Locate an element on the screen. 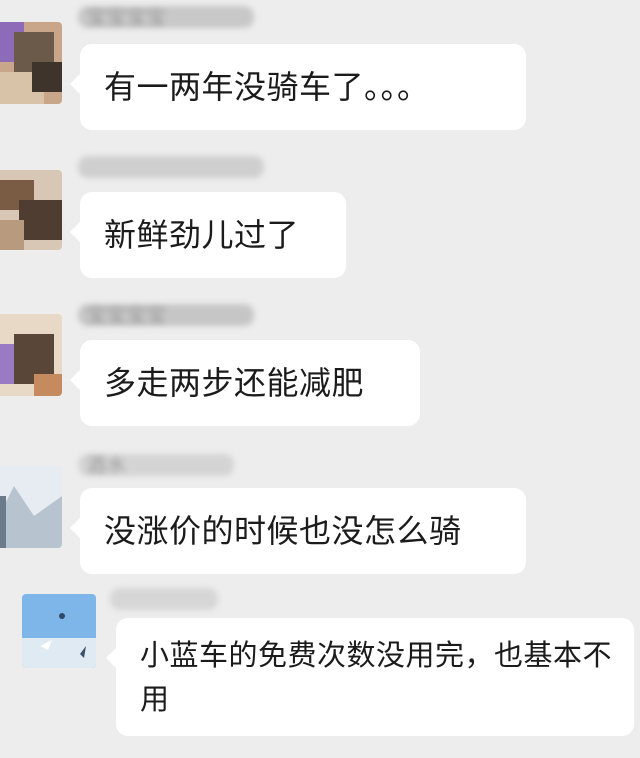  message-bubble: 新鲜劲儿过了 is located at coordinates (208, 235).